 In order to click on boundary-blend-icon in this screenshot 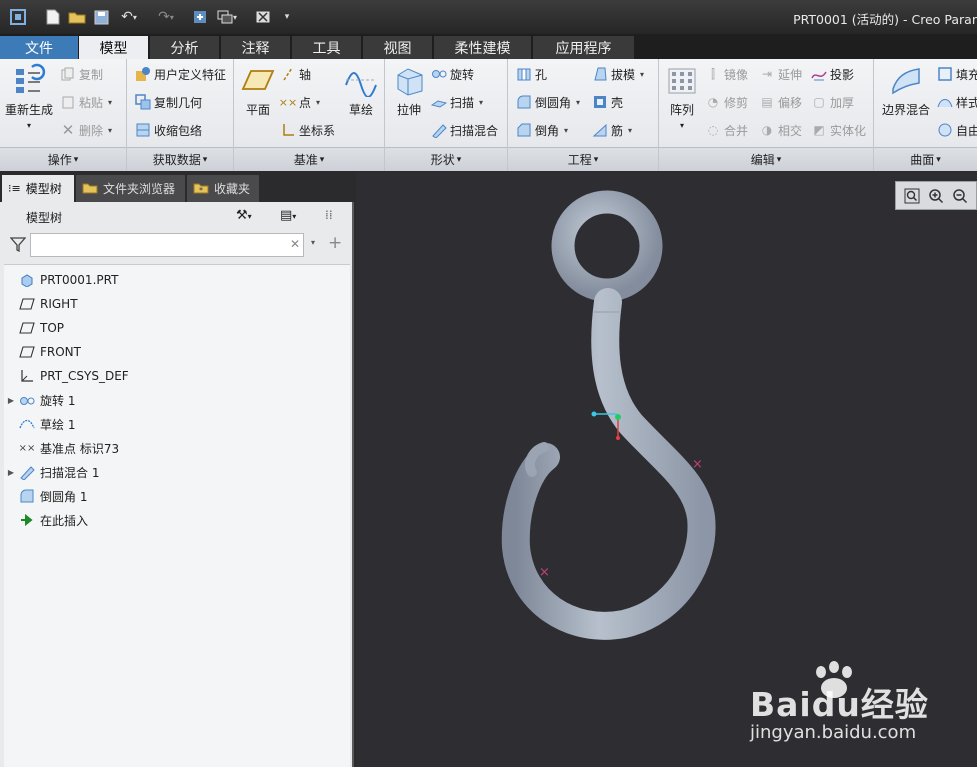, I will do `click(906, 81)`.